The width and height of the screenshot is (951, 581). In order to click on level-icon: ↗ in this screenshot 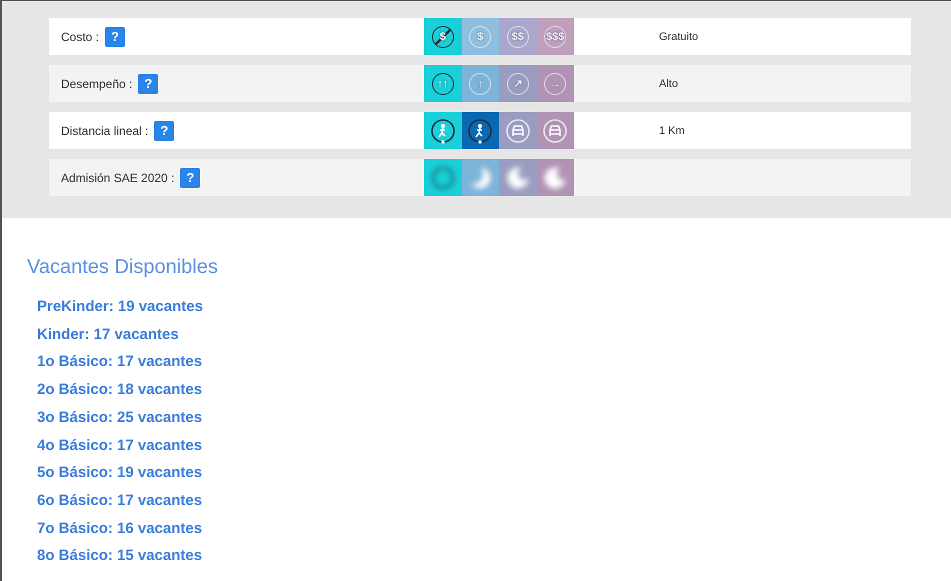, I will do `click(517, 83)`.